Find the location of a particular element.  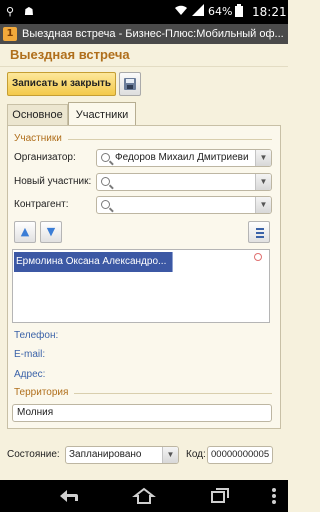

code-value: 00000000005 is located at coordinates (240, 454).